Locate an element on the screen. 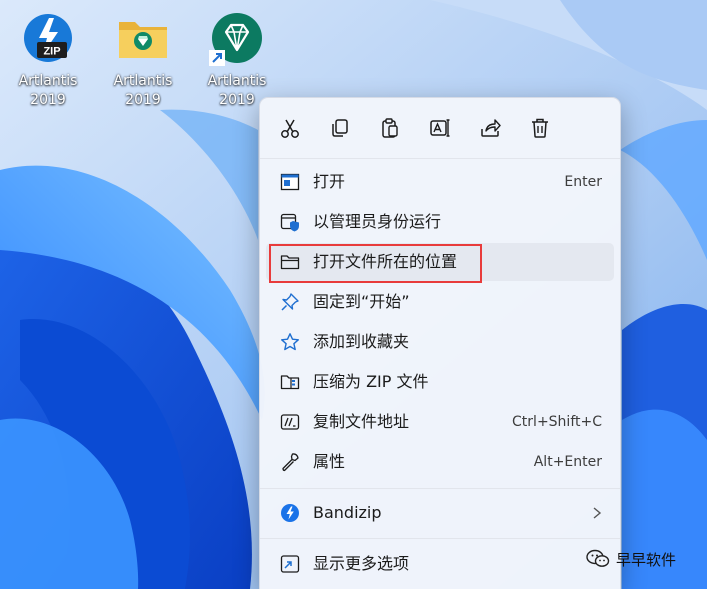  menu-item-run-as-admin: 以管理员身份运行 is located at coordinates (440, 222).